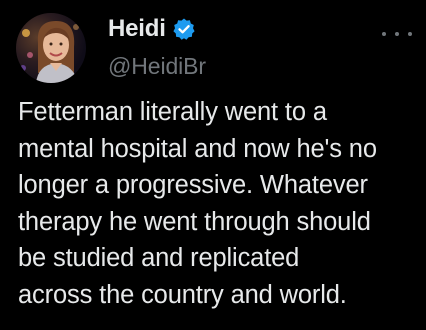 The image size is (426, 330). Describe the element at coordinates (157, 66) in the screenshot. I see `author-handle: @HeidiBr` at that location.